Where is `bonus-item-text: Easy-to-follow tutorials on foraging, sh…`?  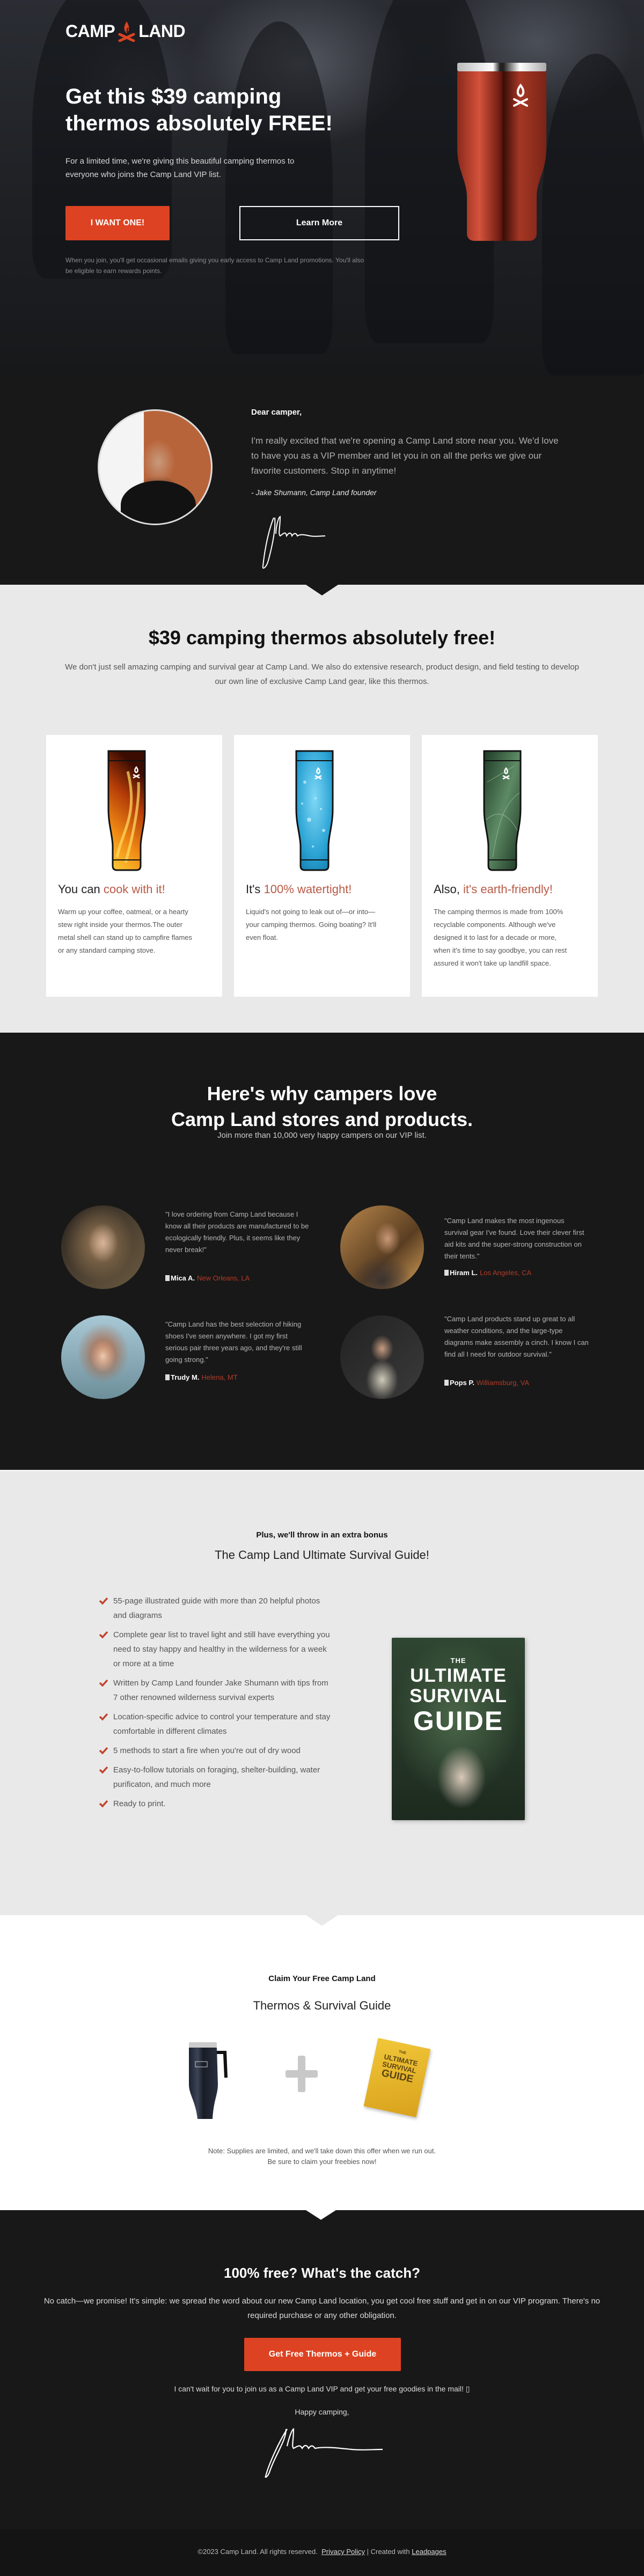
bonus-item-text: Easy-to-follow tutorials on foraging, sh… is located at coordinates (216, 1777).